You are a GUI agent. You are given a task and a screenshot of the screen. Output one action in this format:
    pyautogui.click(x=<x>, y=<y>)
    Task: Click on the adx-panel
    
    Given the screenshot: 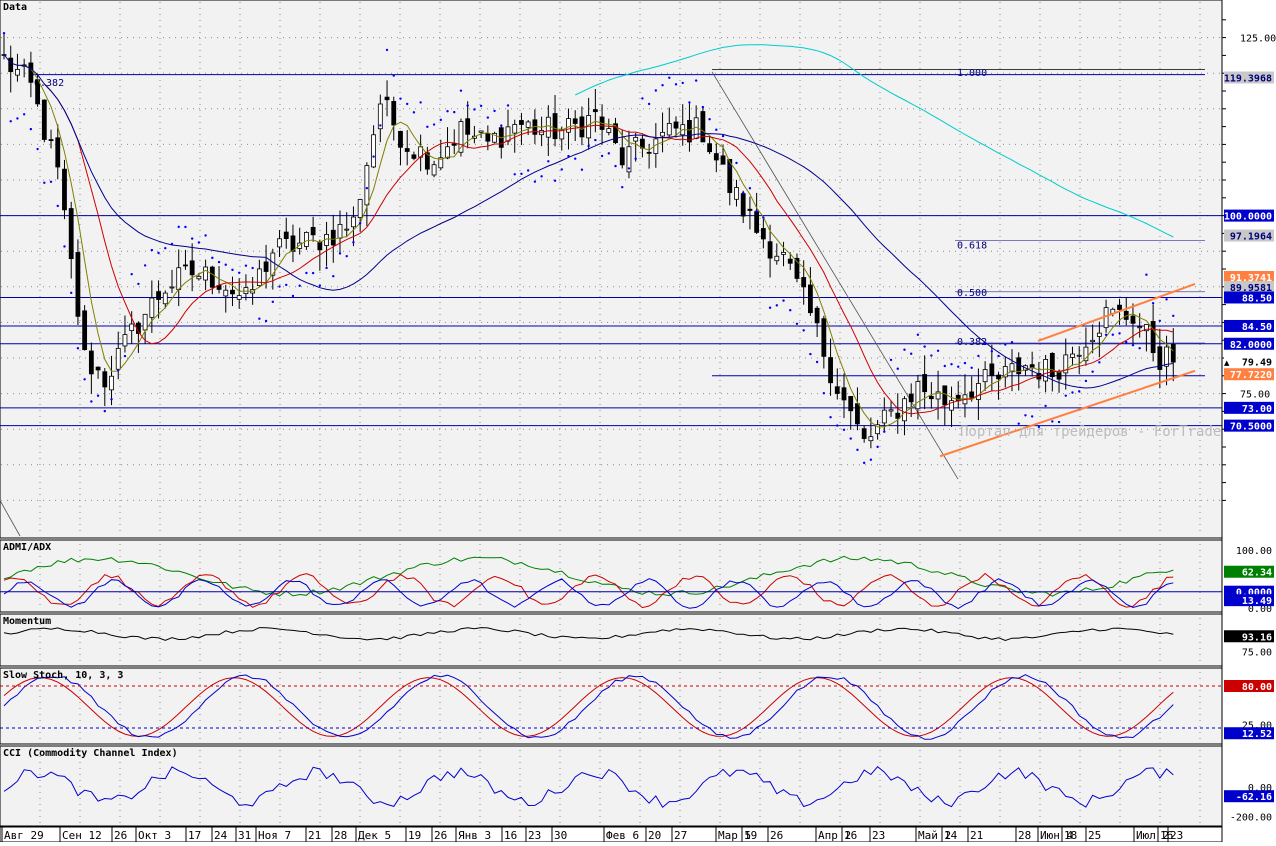 What is the action you would take?
    pyautogui.click(x=611, y=576)
    